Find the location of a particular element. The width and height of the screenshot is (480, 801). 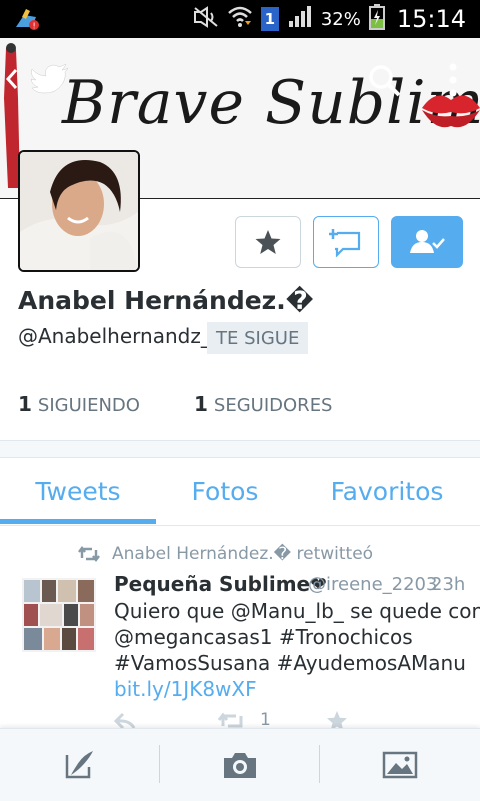

followers-label: SEGUIDORES is located at coordinates (273, 405).